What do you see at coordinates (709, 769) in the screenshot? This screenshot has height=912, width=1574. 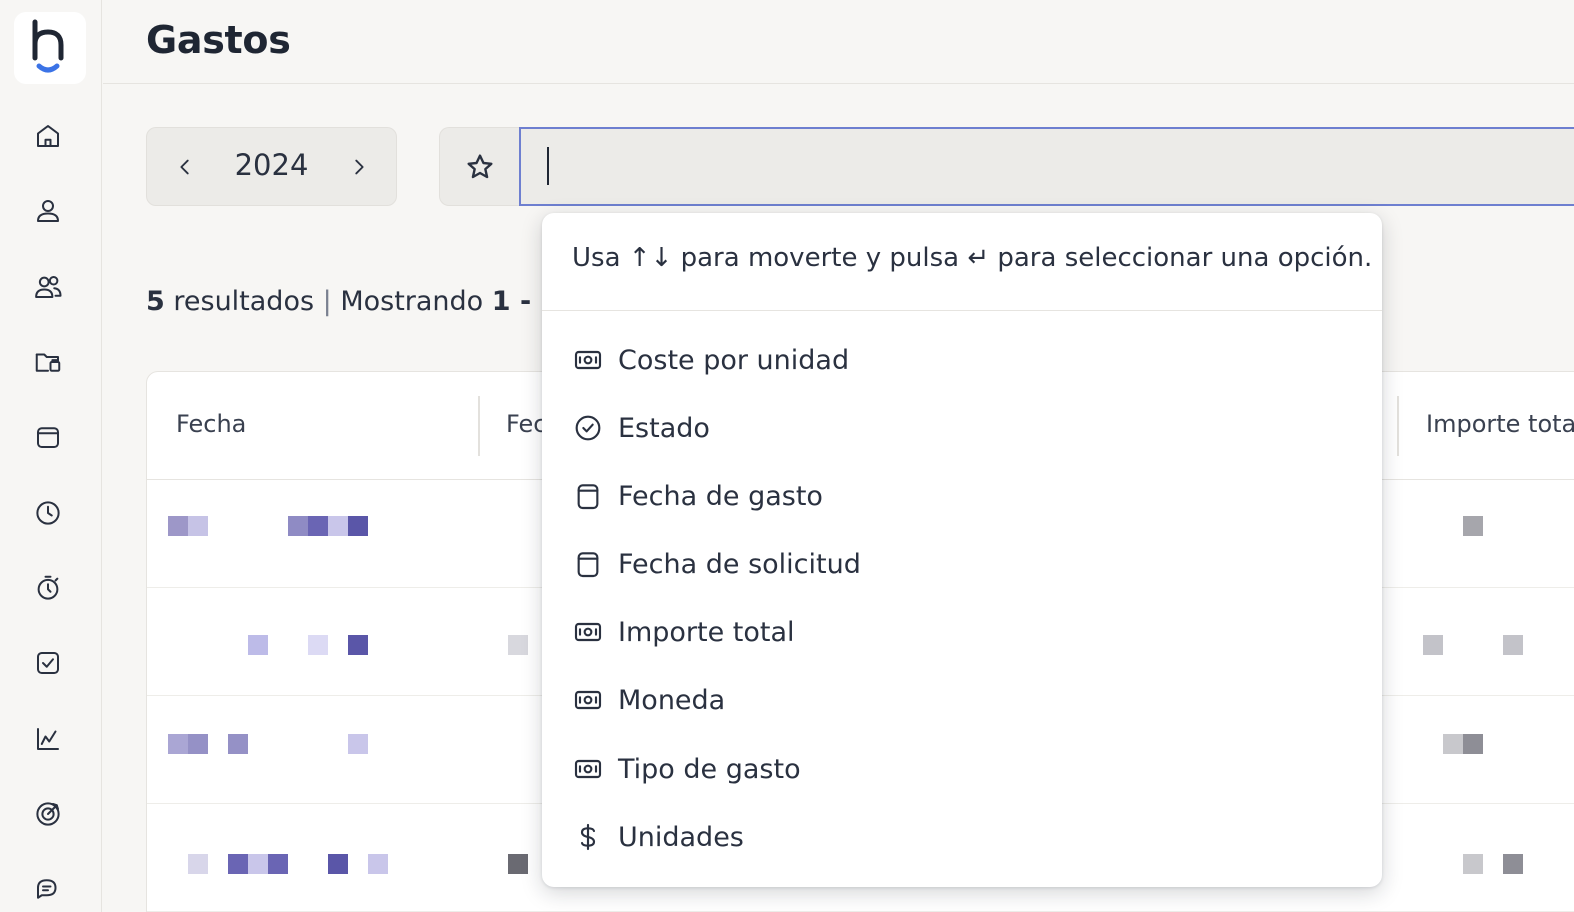 I see `option-label: Tipo de gasto` at bounding box center [709, 769].